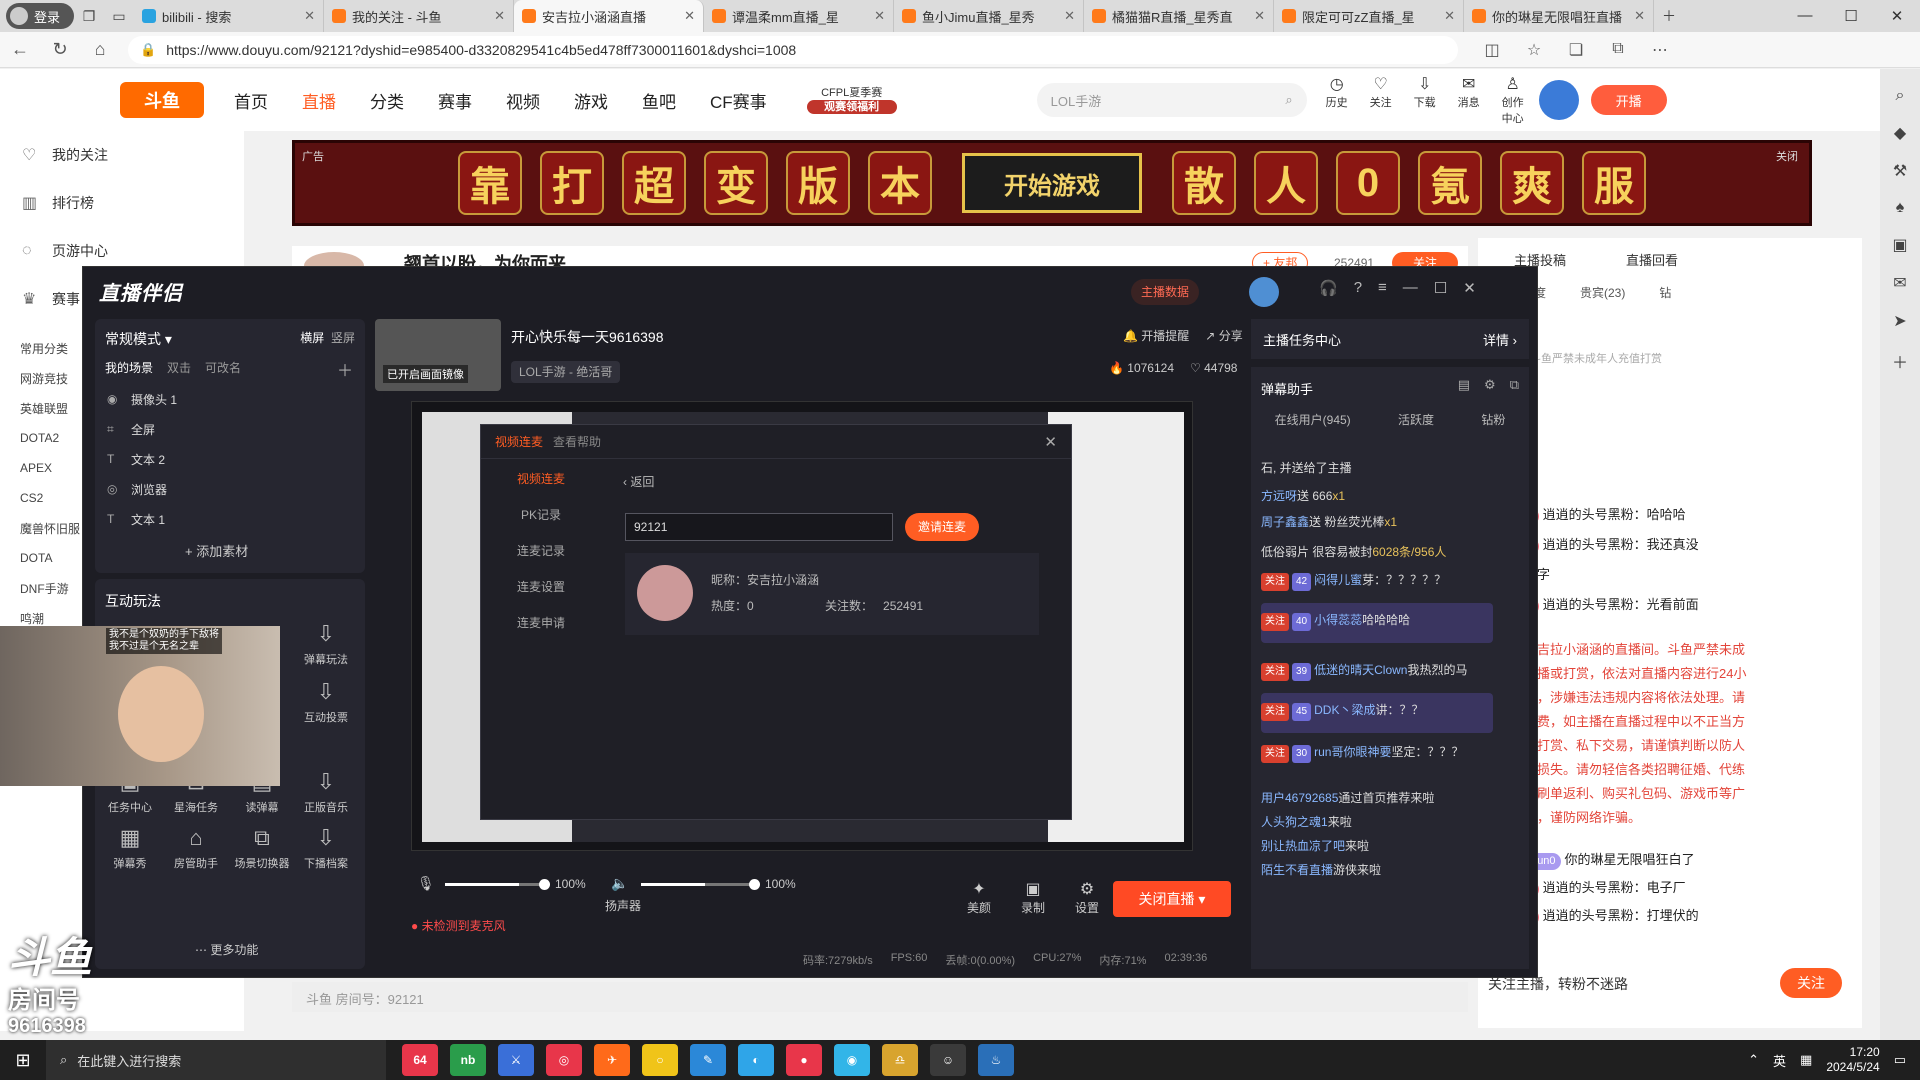 This screenshot has width=1920, height=1080. I want to click on dialog-help-link: 查看帮助, so click(577, 441).